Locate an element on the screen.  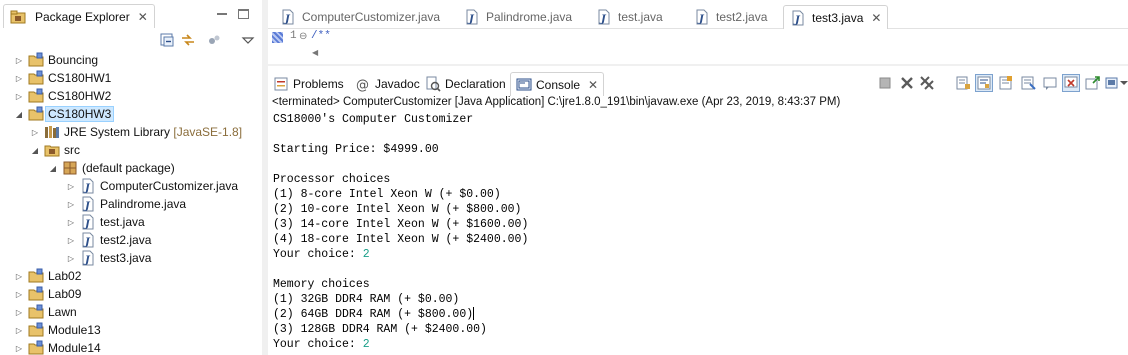
tree-item-text: Bouncing is located at coordinates (73, 60).